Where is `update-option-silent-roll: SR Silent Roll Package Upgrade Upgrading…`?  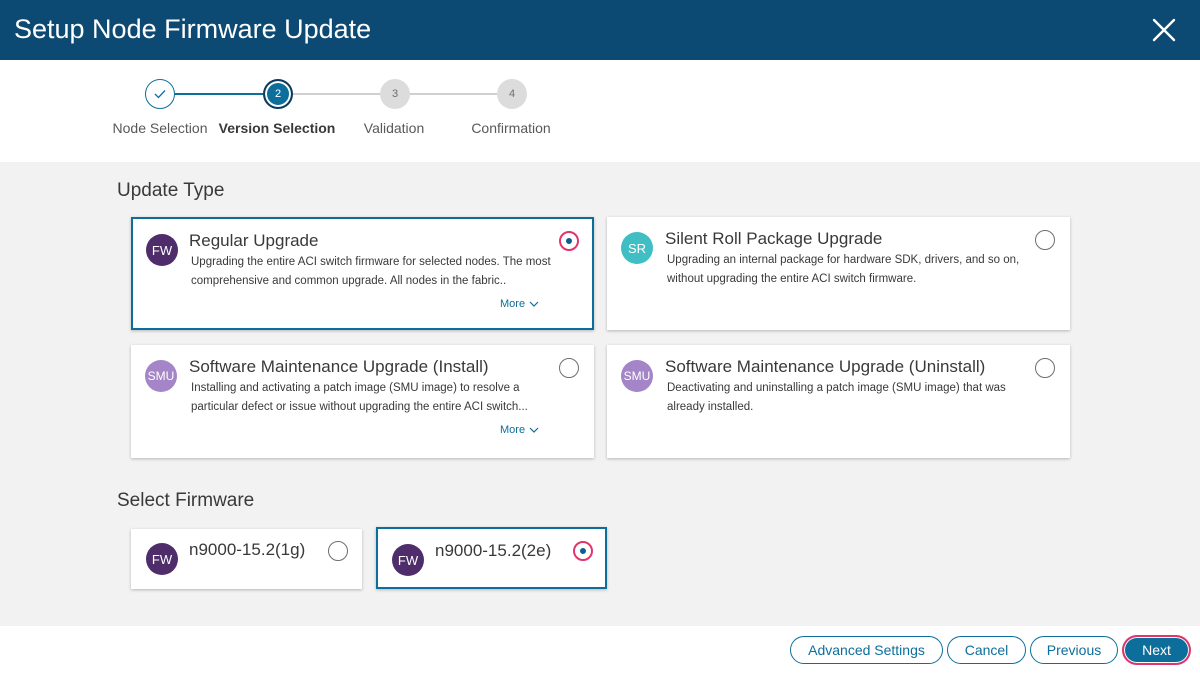
update-option-silent-roll: SR Silent Roll Package Upgrade Upgrading… is located at coordinates (838, 273).